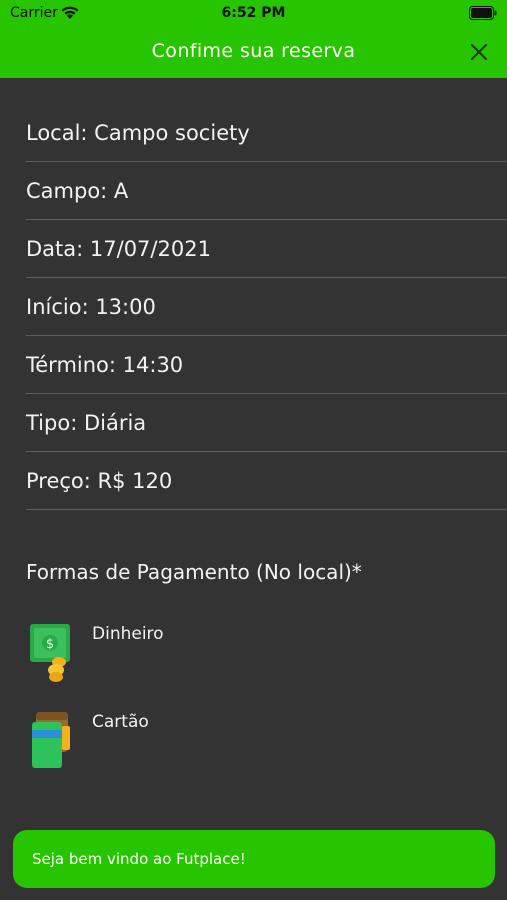 The height and width of the screenshot is (900, 507). What do you see at coordinates (266, 133) in the screenshot?
I see `detail-row-local: Local: Campo society` at bounding box center [266, 133].